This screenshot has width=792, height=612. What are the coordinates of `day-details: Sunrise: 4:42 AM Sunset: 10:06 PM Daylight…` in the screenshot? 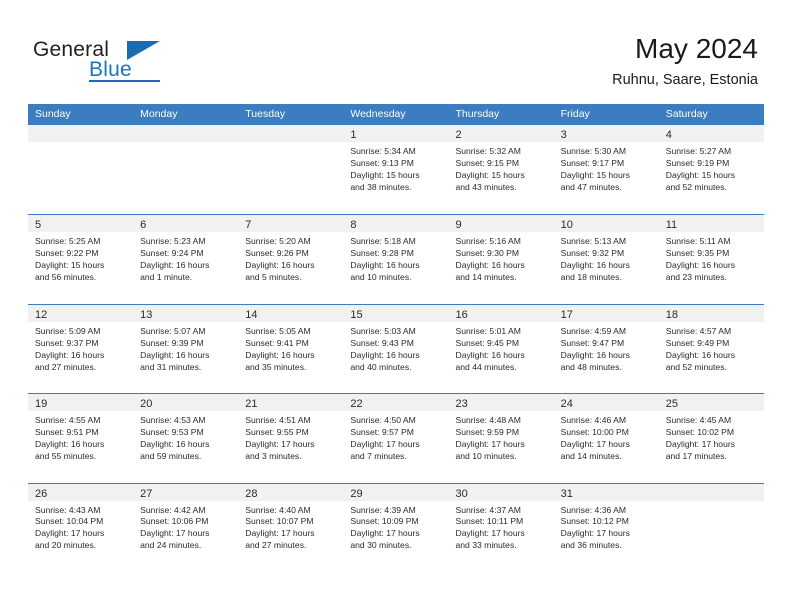 It's located at (185, 527).